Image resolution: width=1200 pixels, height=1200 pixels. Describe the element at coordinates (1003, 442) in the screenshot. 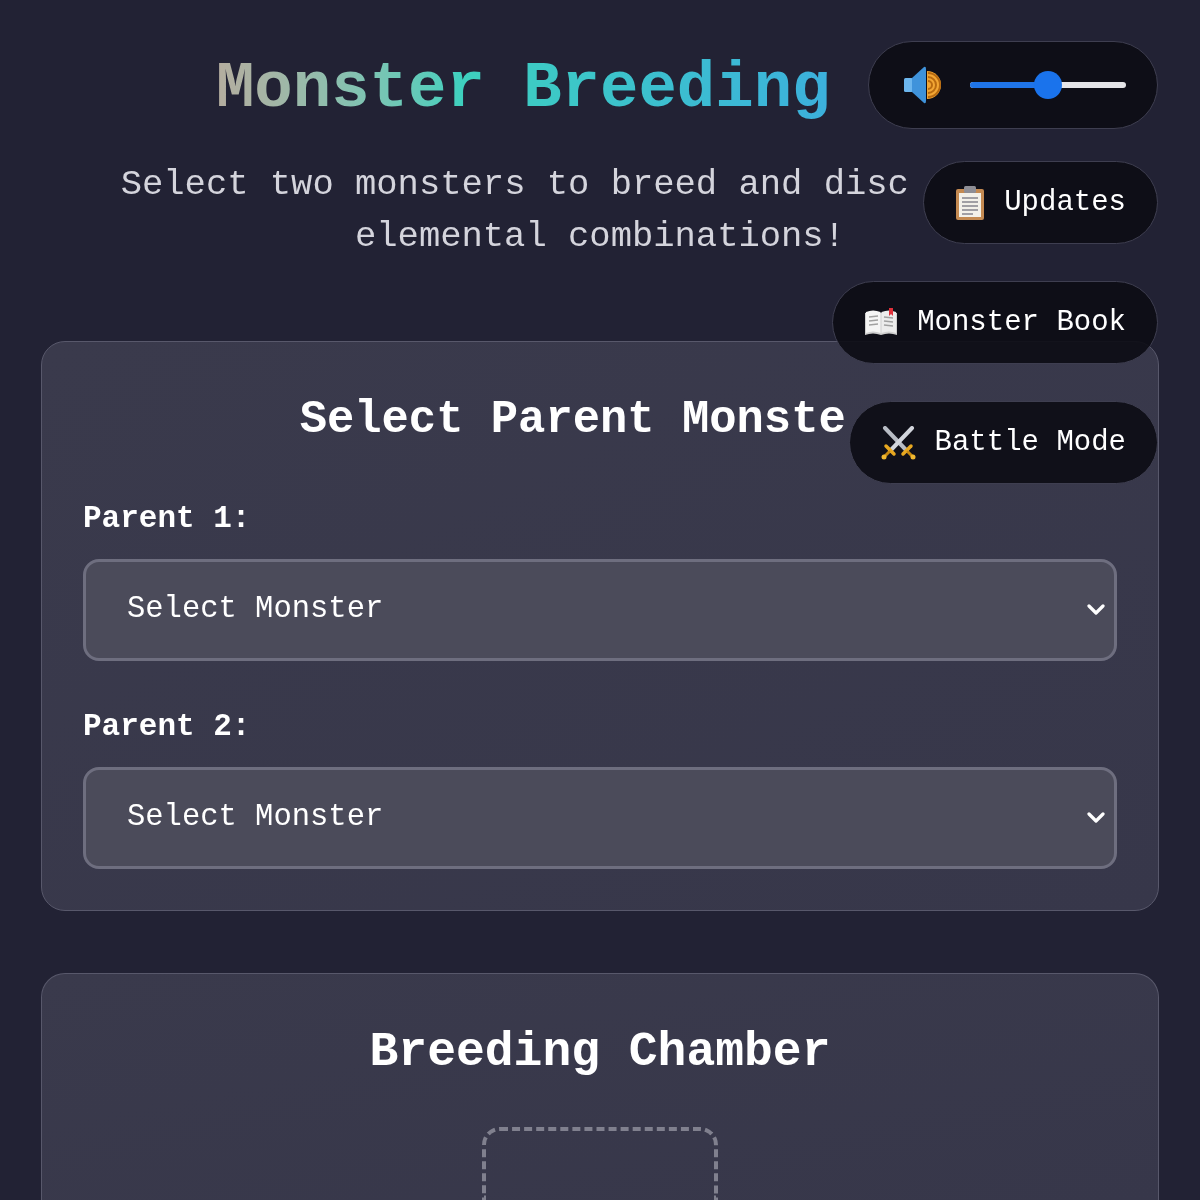

I see `battle-mode-button: Battle Mode` at that location.